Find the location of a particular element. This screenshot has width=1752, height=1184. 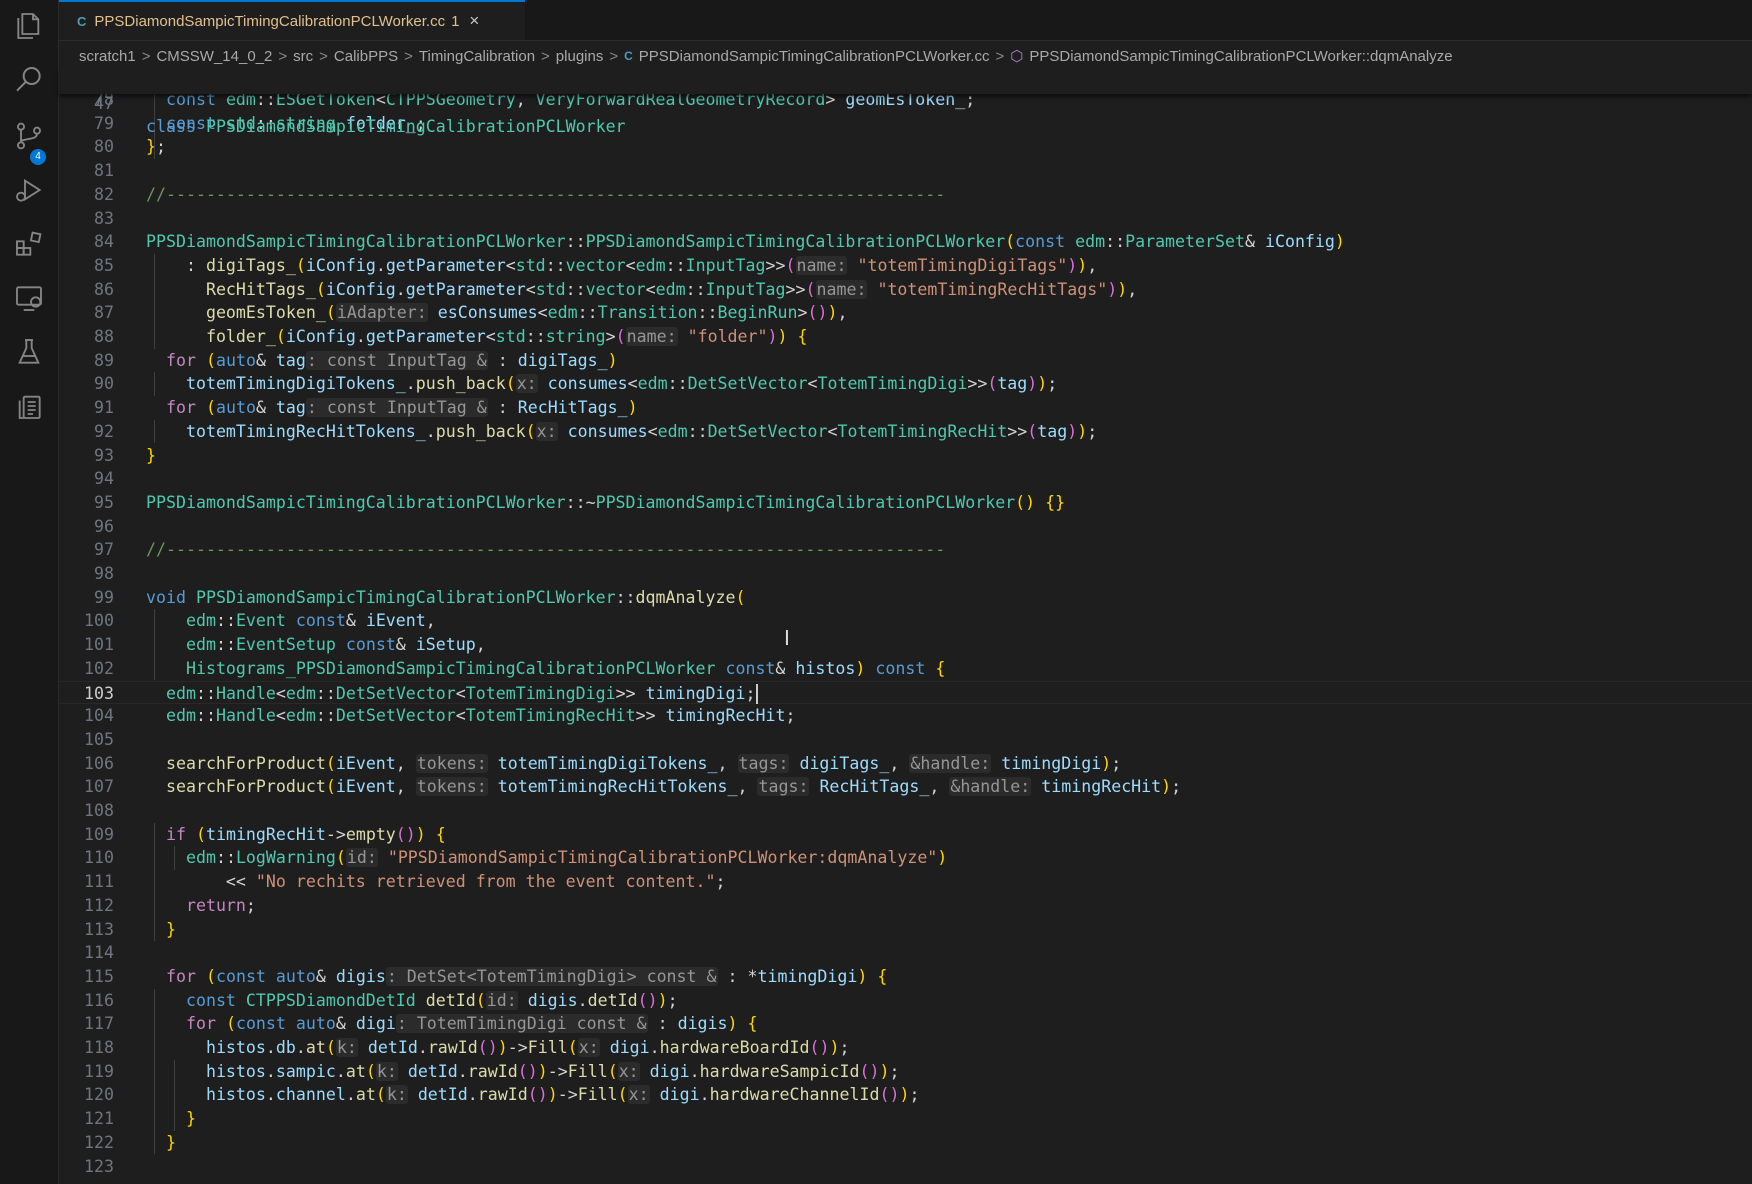

line-number: 98 is located at coordinates (104, 573).